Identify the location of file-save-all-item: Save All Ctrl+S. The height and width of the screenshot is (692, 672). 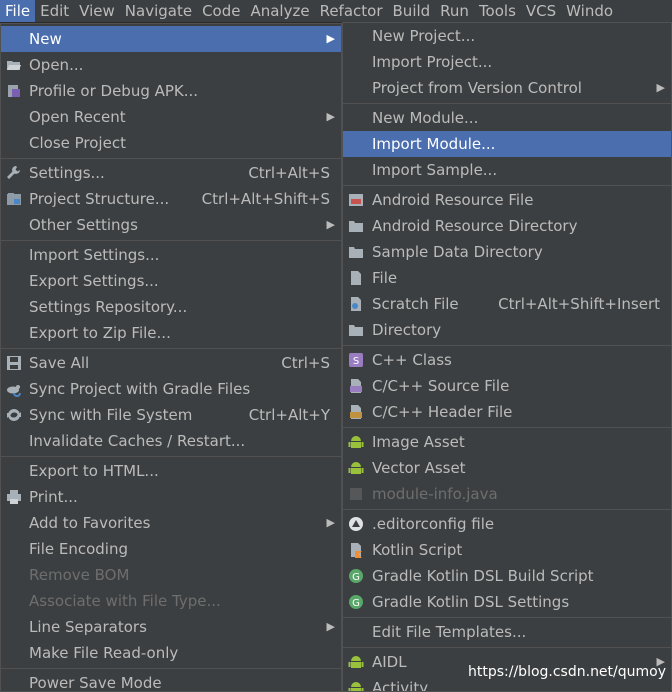
(171, 363).